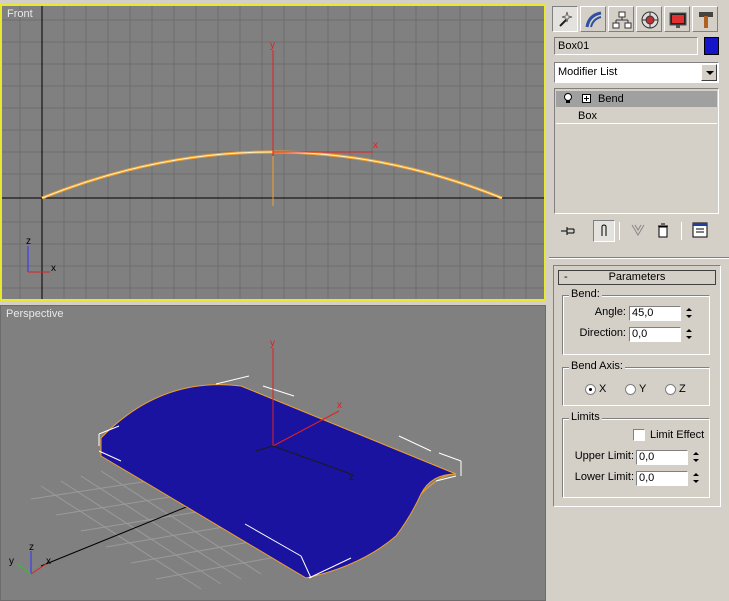 This screenshot has height=601, width=729. I want to click on pin-stack-button, so click(569, 231).